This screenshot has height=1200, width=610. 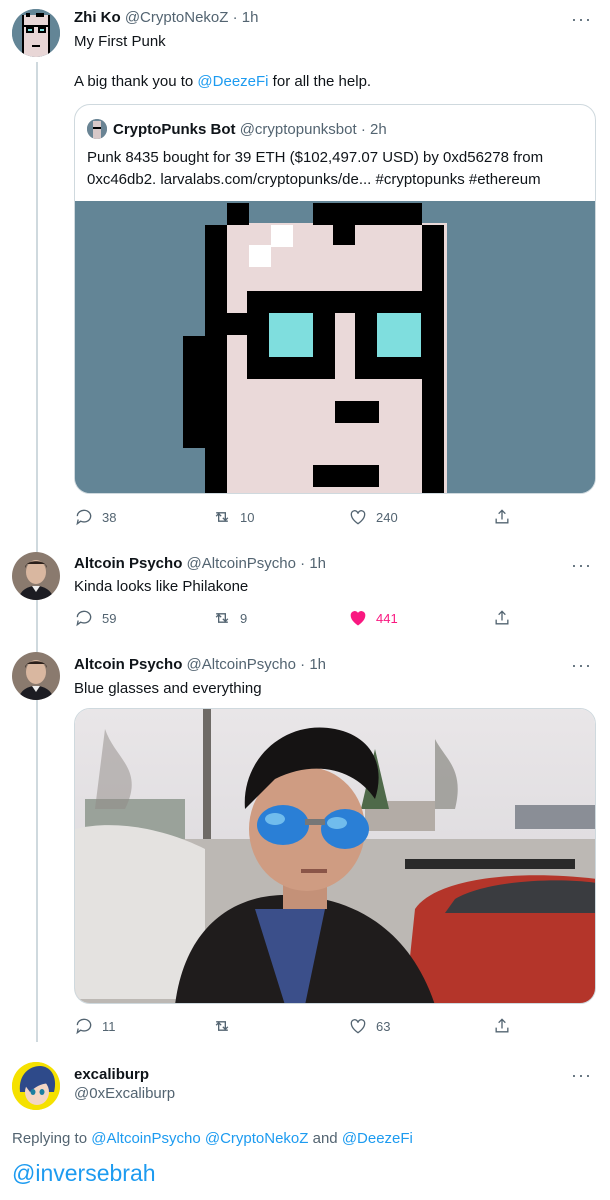 What do you see at coordinates (168, 688) in the screenshot?
I see `tweet-text: Blue glasses and everything` at bounding box center [168, 688].